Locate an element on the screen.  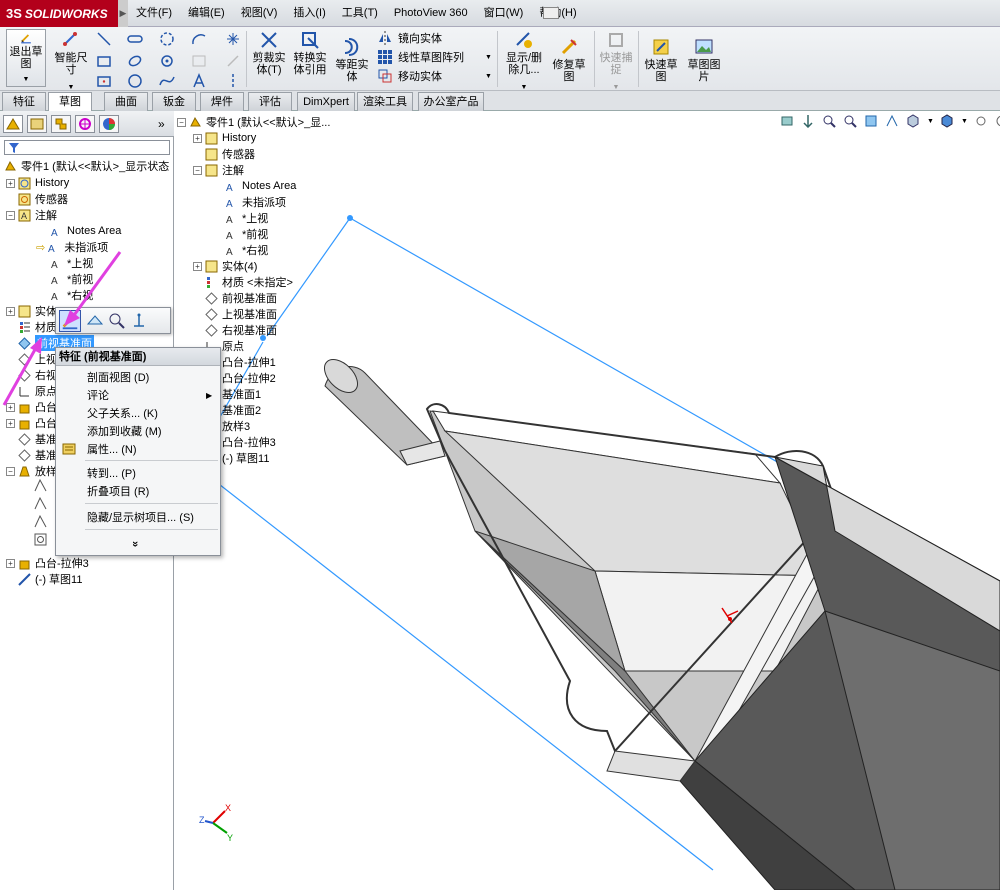
tree-plane1: 基准 is located at coordinates (37, 439).